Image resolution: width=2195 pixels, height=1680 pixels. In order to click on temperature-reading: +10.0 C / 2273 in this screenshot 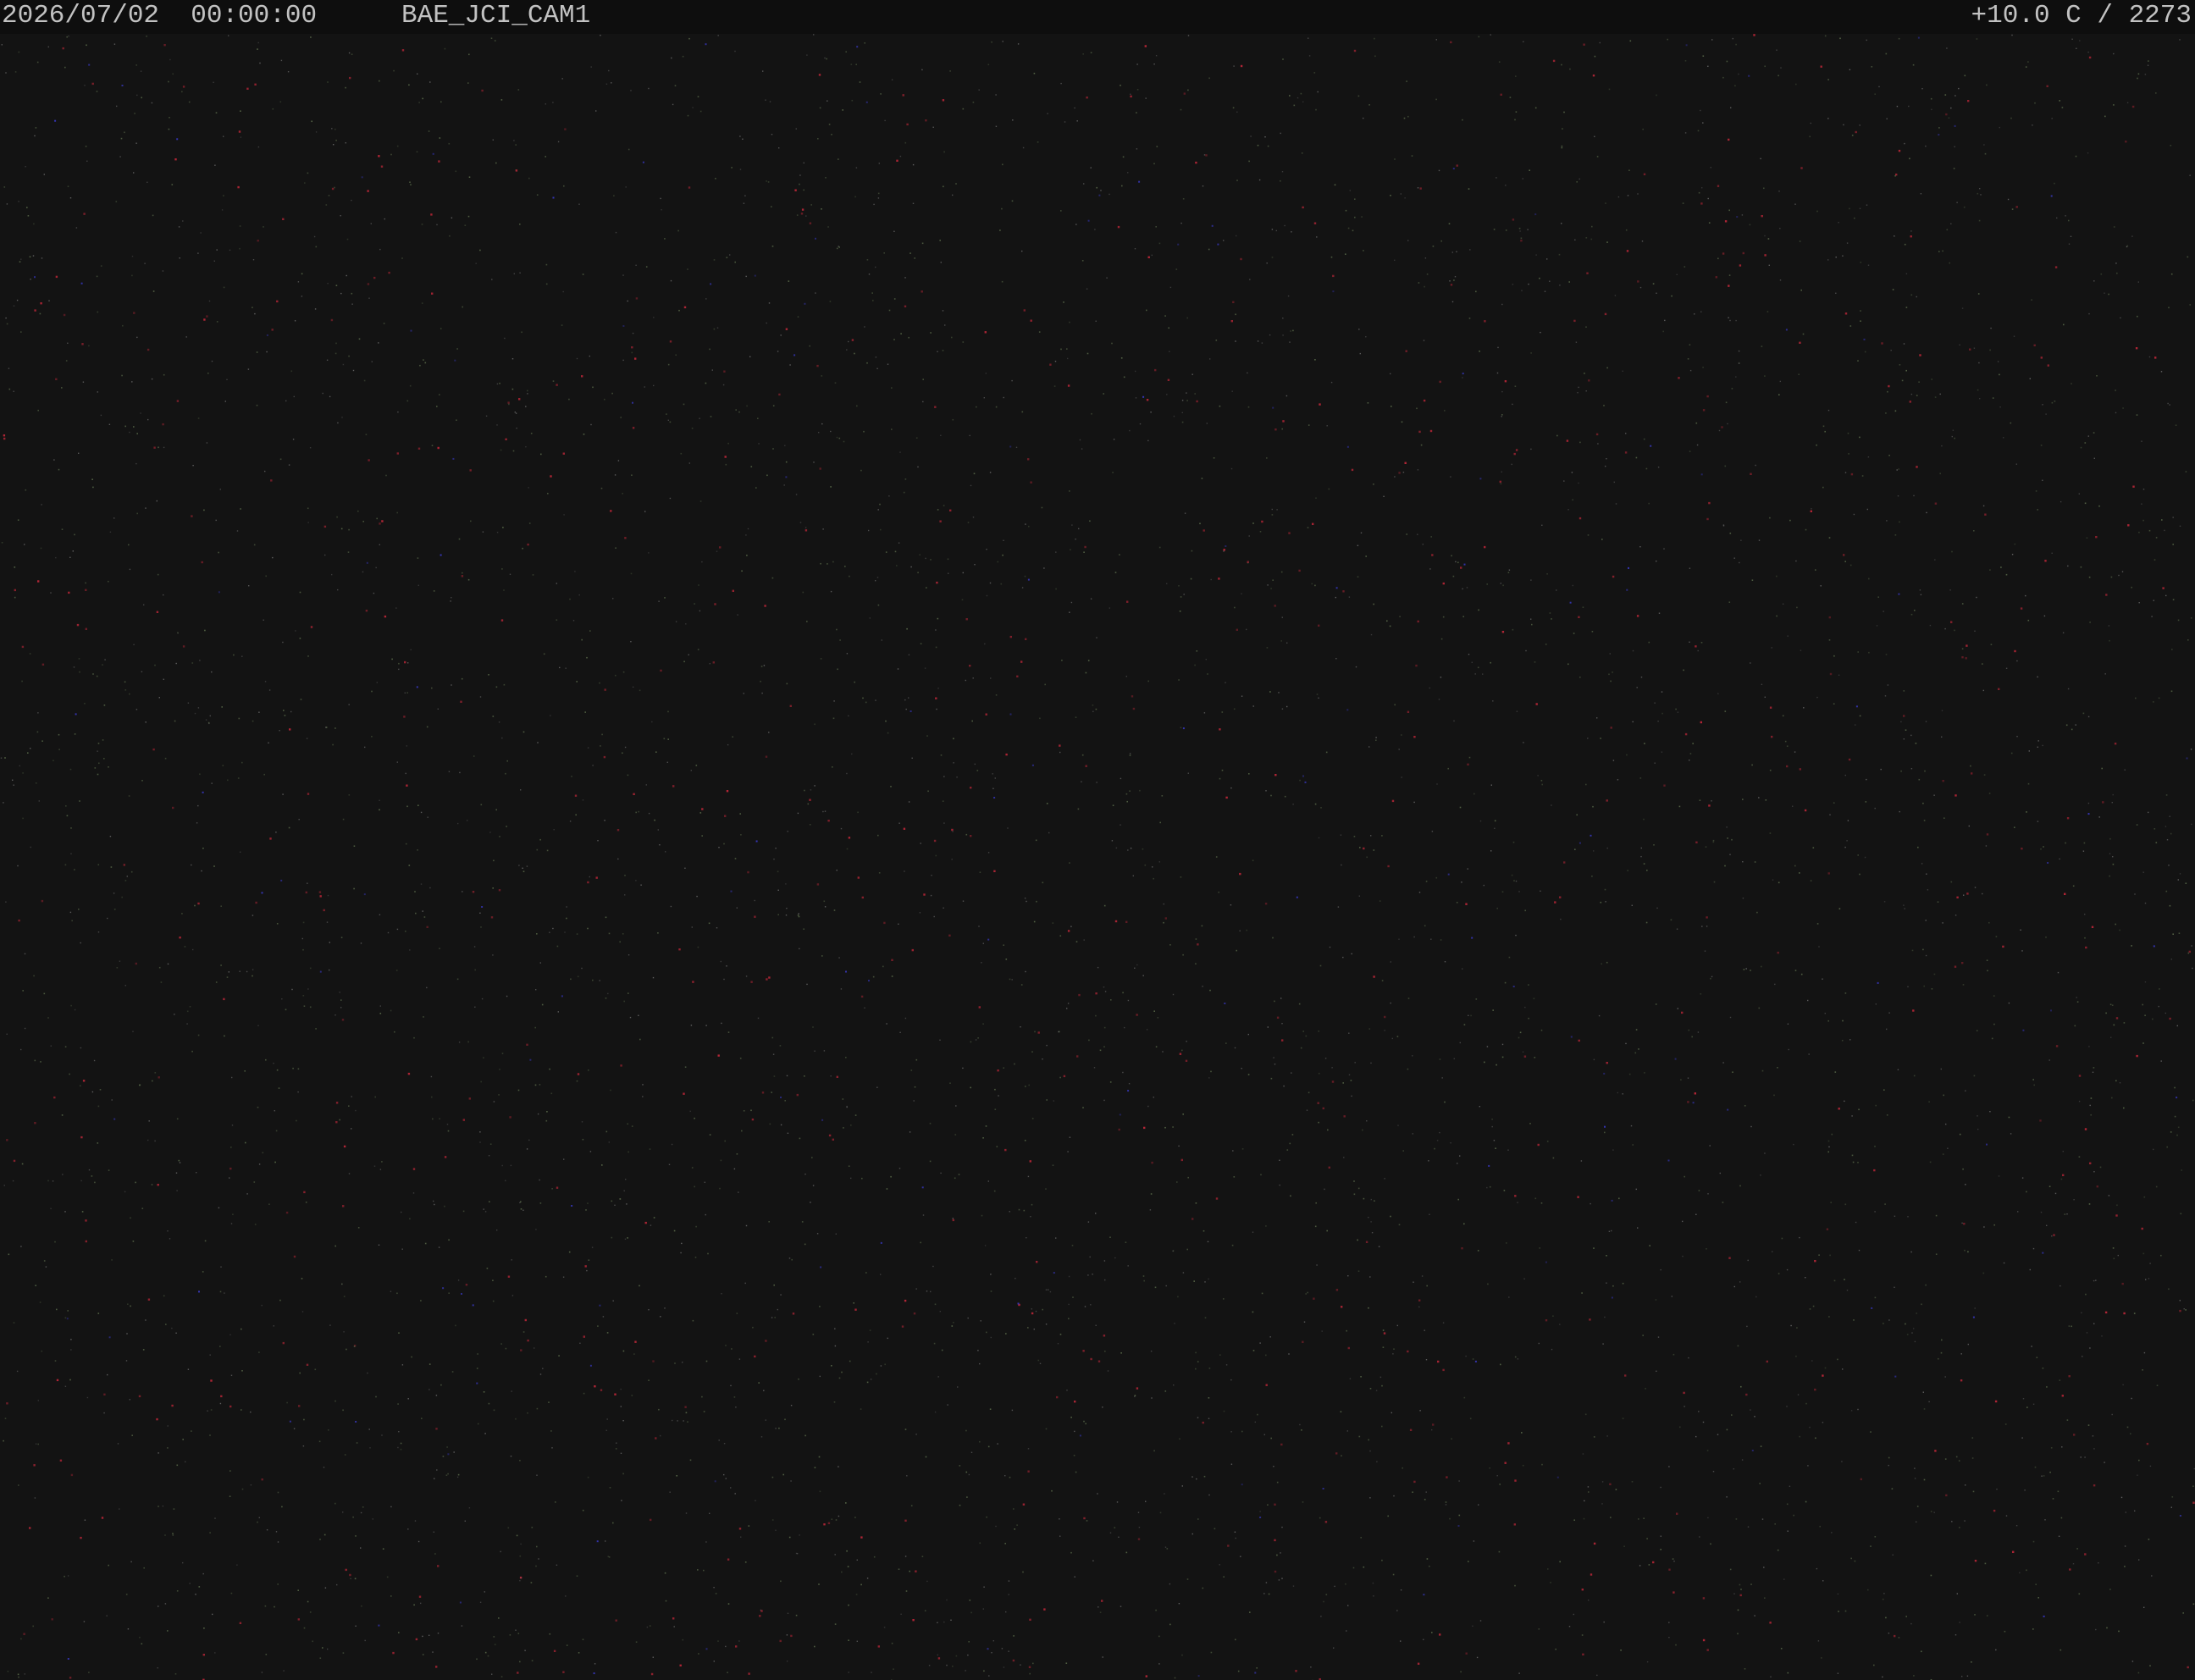, I will do `click(2081, 15)`.